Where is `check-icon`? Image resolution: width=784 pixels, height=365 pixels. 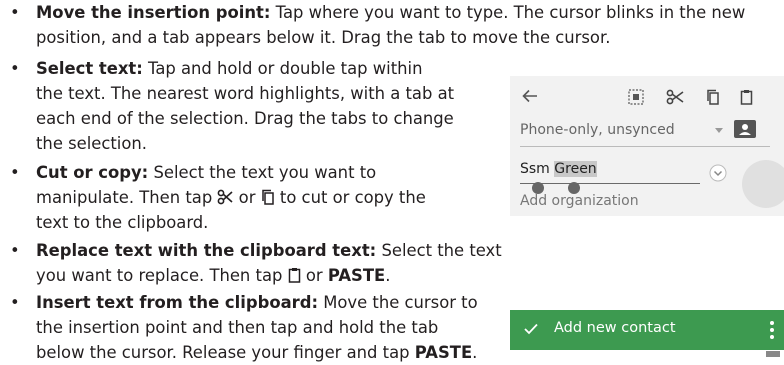 check-icon is located at coordinates (531, 329).